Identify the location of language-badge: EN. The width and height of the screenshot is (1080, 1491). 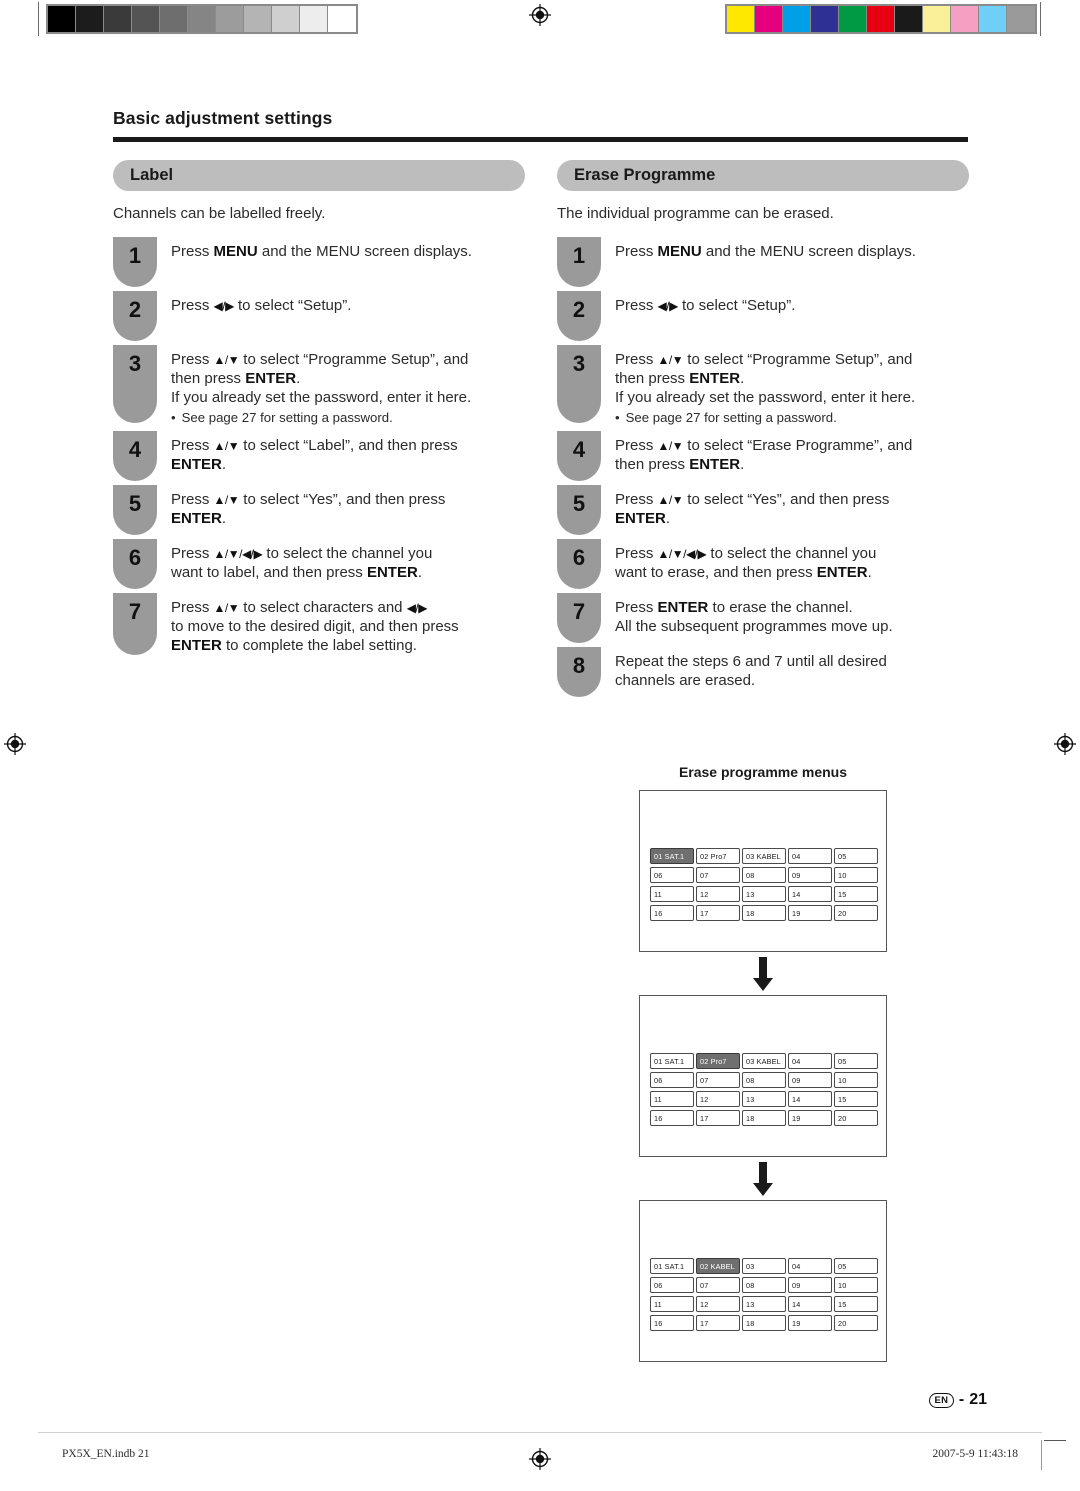
(941, 1400).